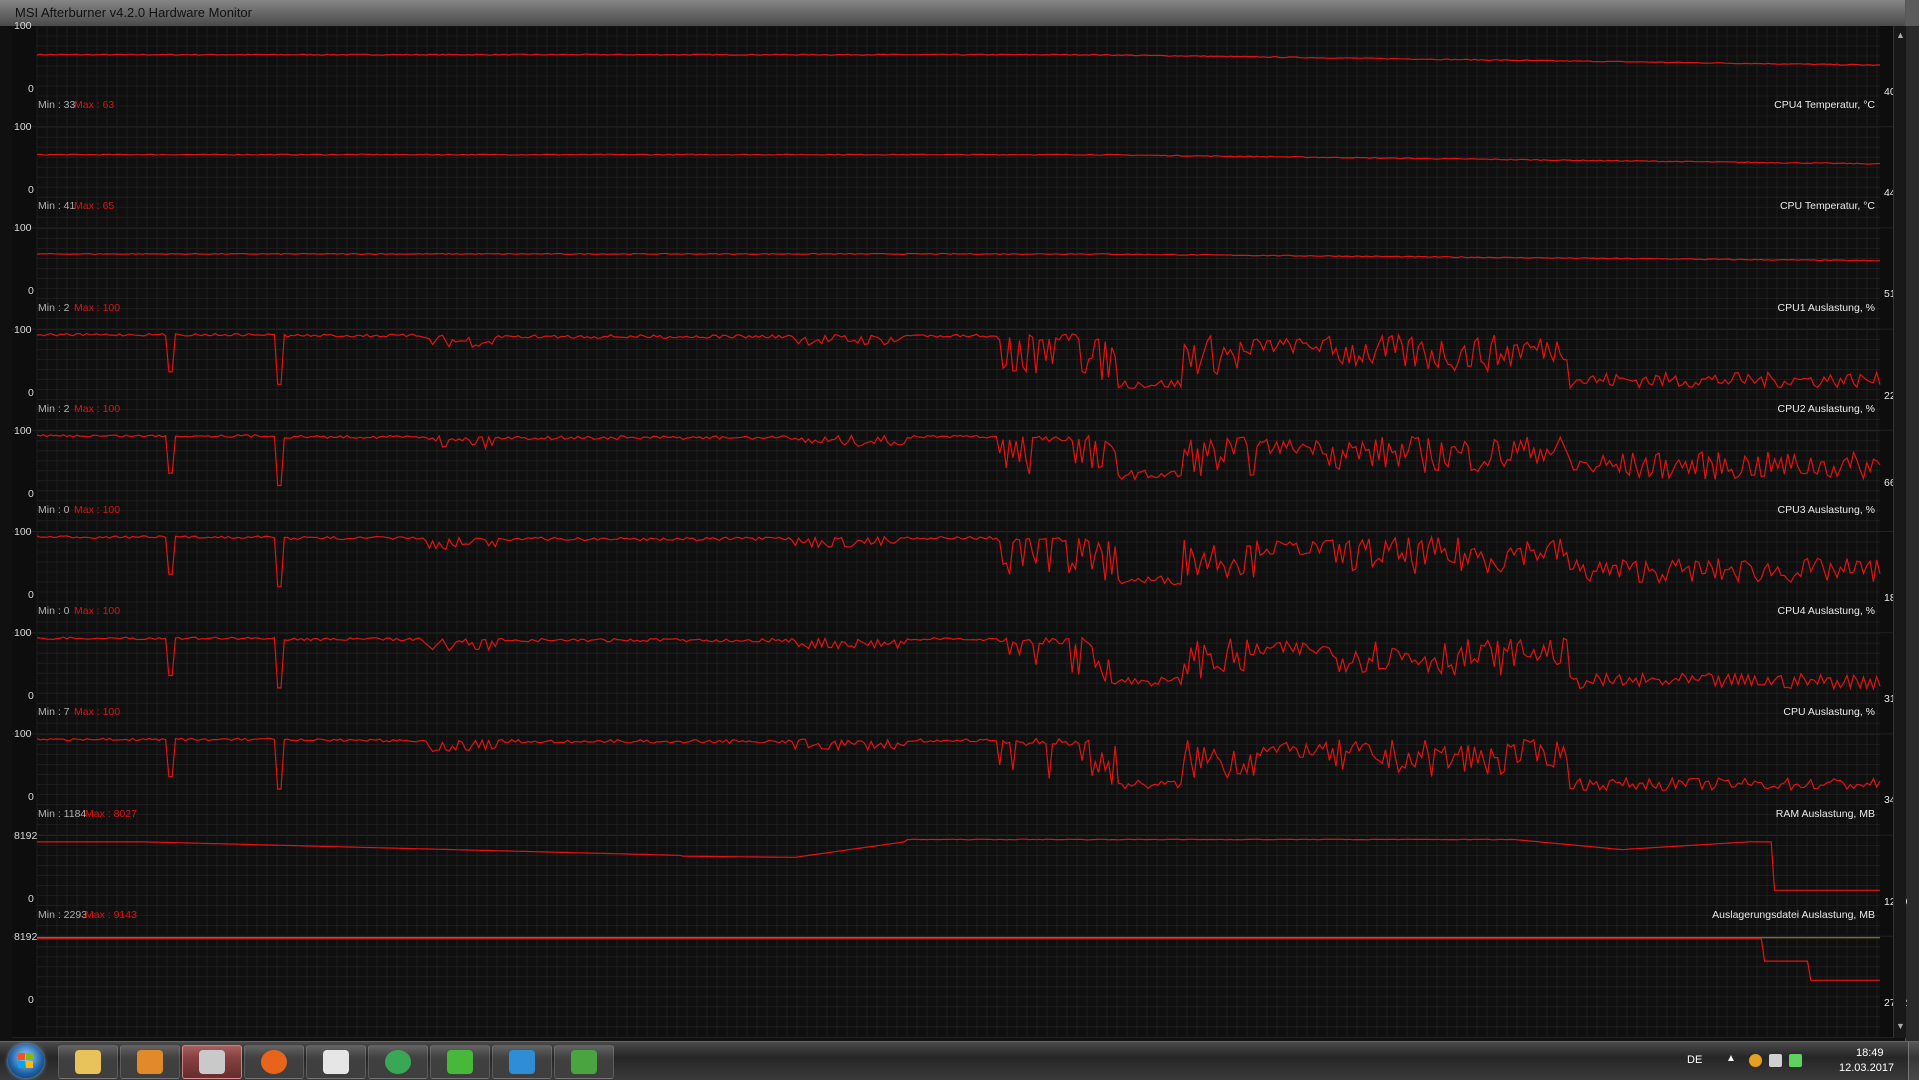 Image resolution: width=1919 pixels, height=1080 pixels. Describe the element at coordinates (1900, 1026) in the screenshot. I see `scroll-down-icon: ▼` at that location.